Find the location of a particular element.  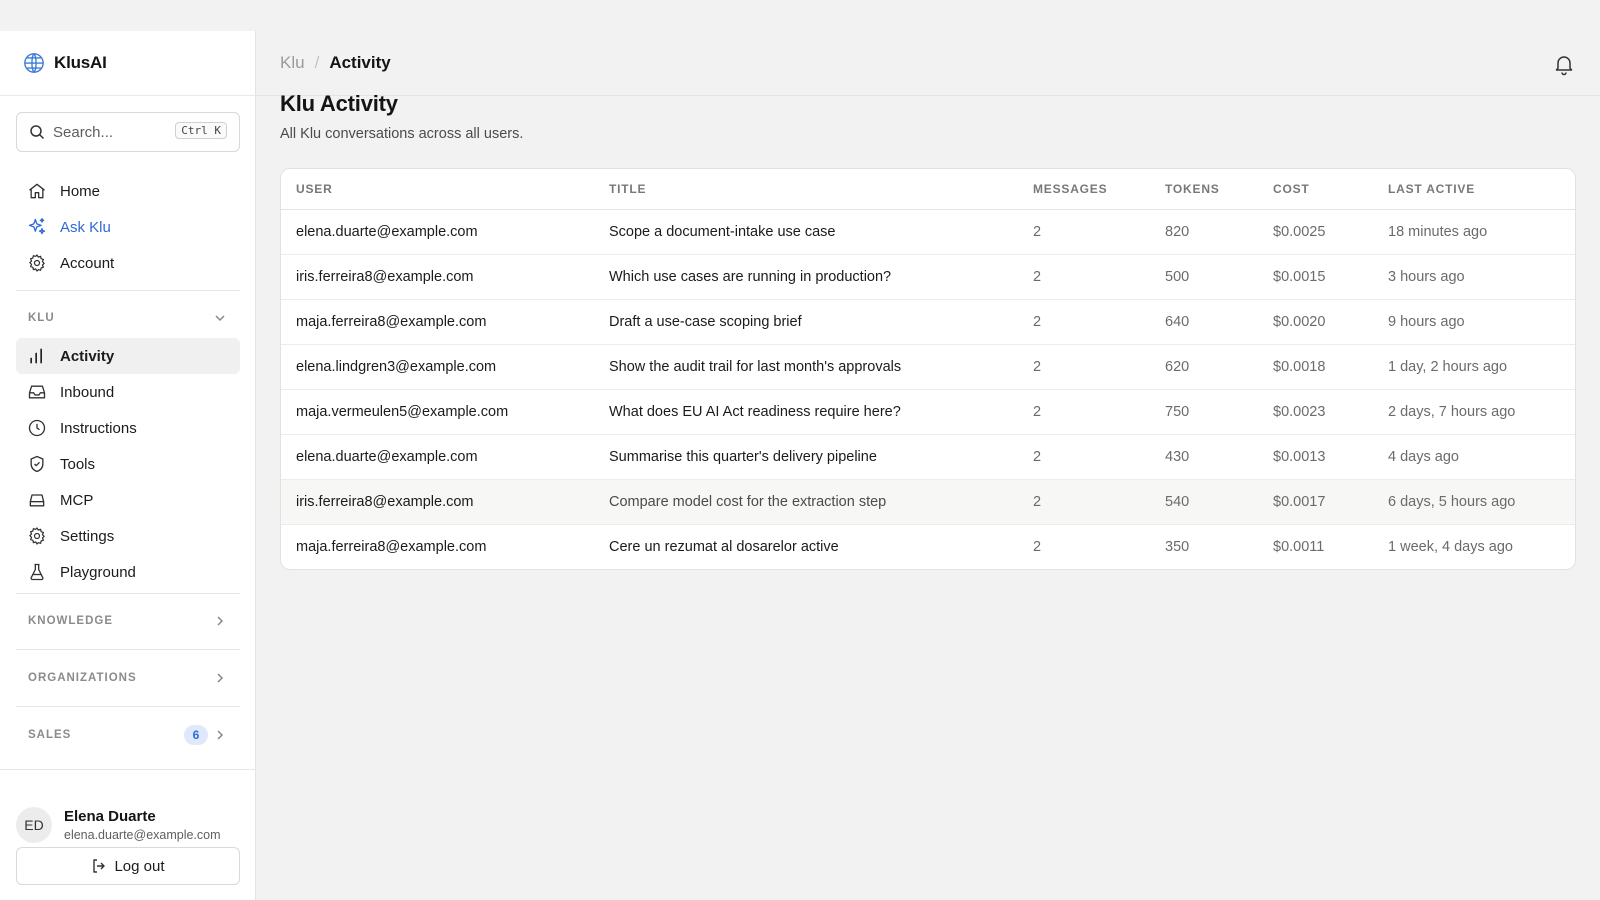

cell-user: maja.vermeulen5@example.com is located at coordinates (437, 412).